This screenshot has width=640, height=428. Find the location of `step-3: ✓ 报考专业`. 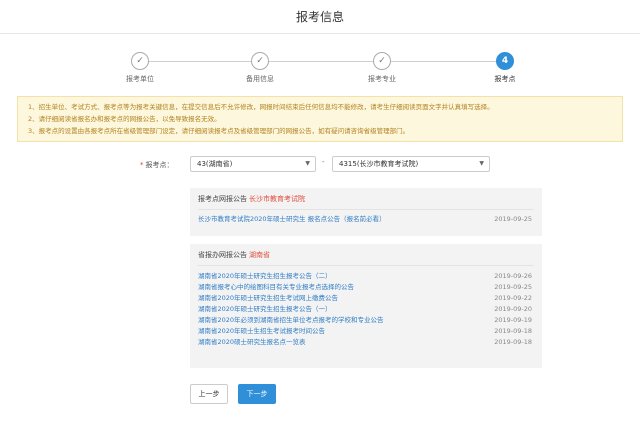

step-3: ✓ 报考专业 is located at coordinates (382, 68).